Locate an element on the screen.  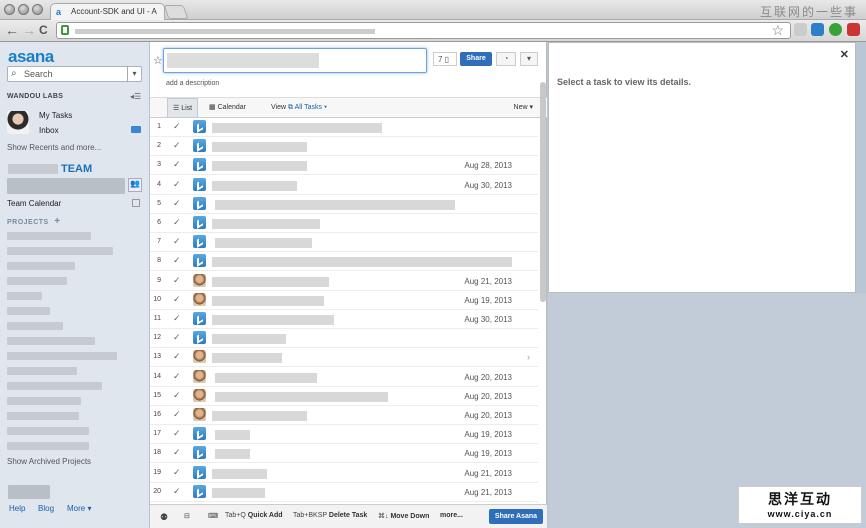
table-row: 2 ✓ is located at coordinates (344, 147).